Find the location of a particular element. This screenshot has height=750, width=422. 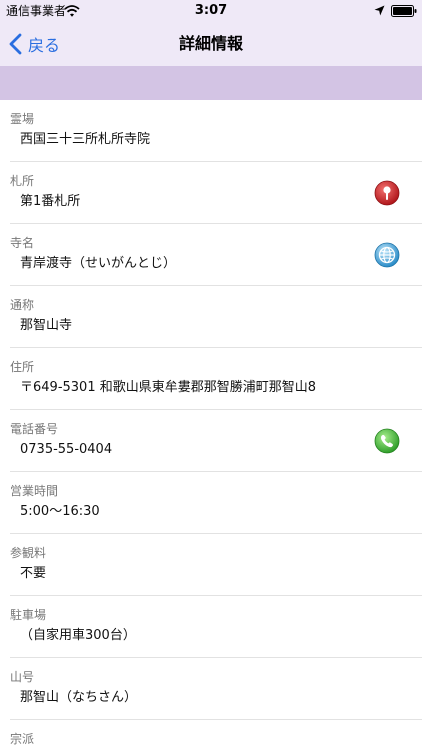

field-label: 通称 is located at coordinates (22, 305).